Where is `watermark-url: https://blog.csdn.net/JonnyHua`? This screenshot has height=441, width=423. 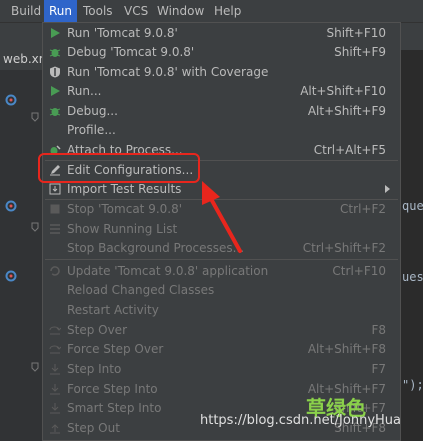
watermark-url: https://blog.csdn.net/JonnyHua is located at coordinates (300, 420).